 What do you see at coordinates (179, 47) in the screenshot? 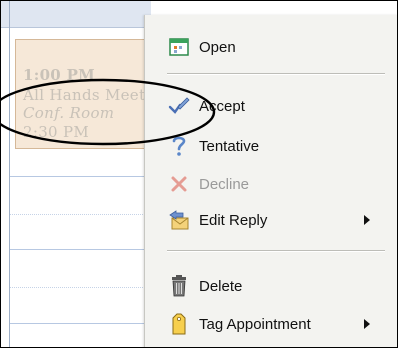
I see `calendar-open-icon` at bounding box center [179, 47].